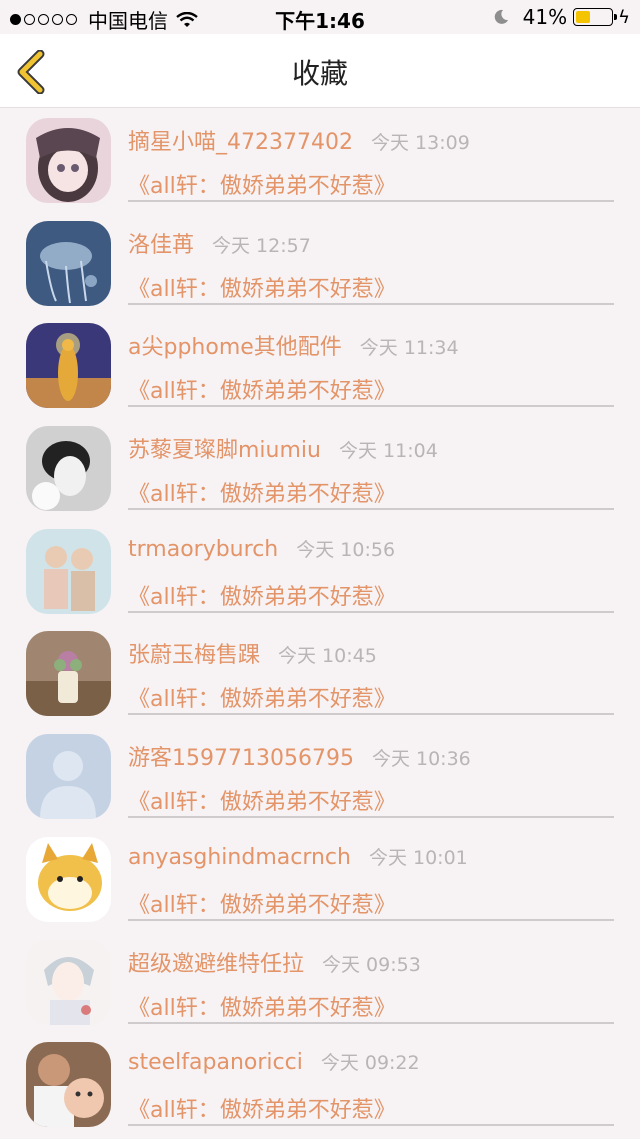  Describe the element at coordinates (346, 549) in the screenshot. I see `timestamp: 今天 10:56` at that location.